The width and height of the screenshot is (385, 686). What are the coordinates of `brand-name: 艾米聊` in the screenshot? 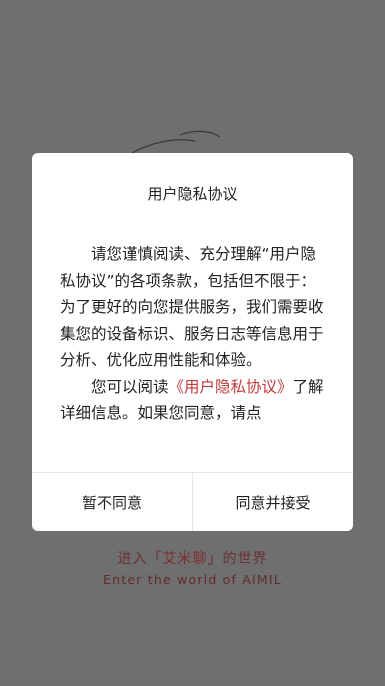 It's located at (185, 559).